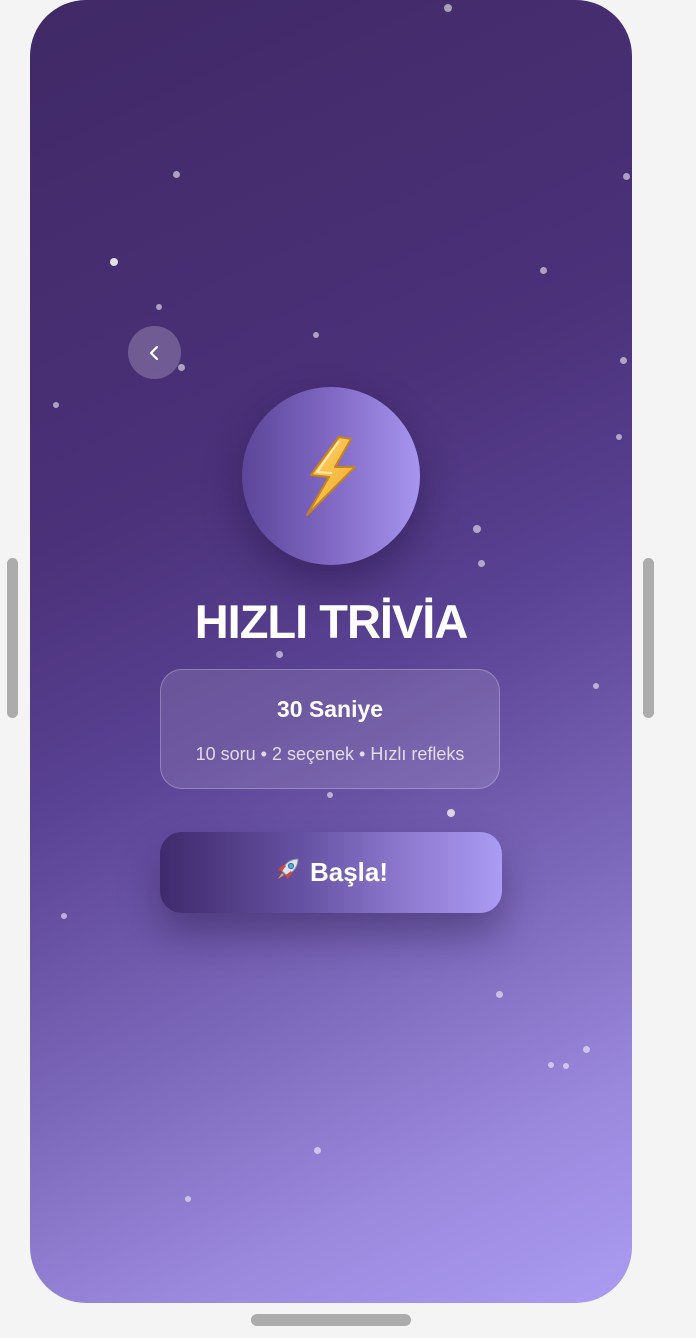 The height and width of the screenshot is (1338, 696). What do you see at coordinates (648, 638) in the screenshot?
I see `side-power-button` at bounding box center [648, 638].